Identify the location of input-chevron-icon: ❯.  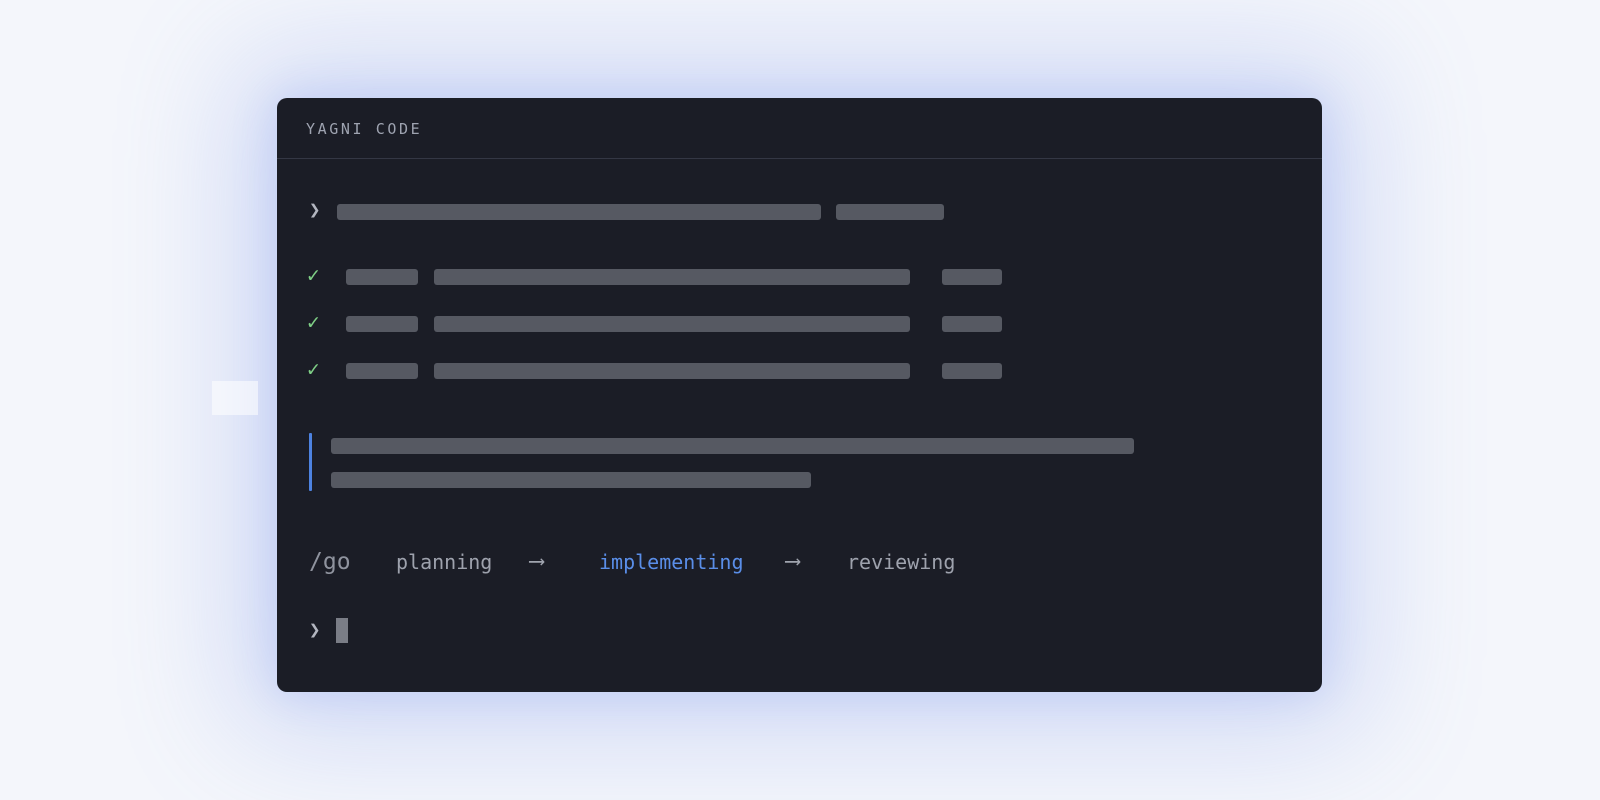
(315, 630).